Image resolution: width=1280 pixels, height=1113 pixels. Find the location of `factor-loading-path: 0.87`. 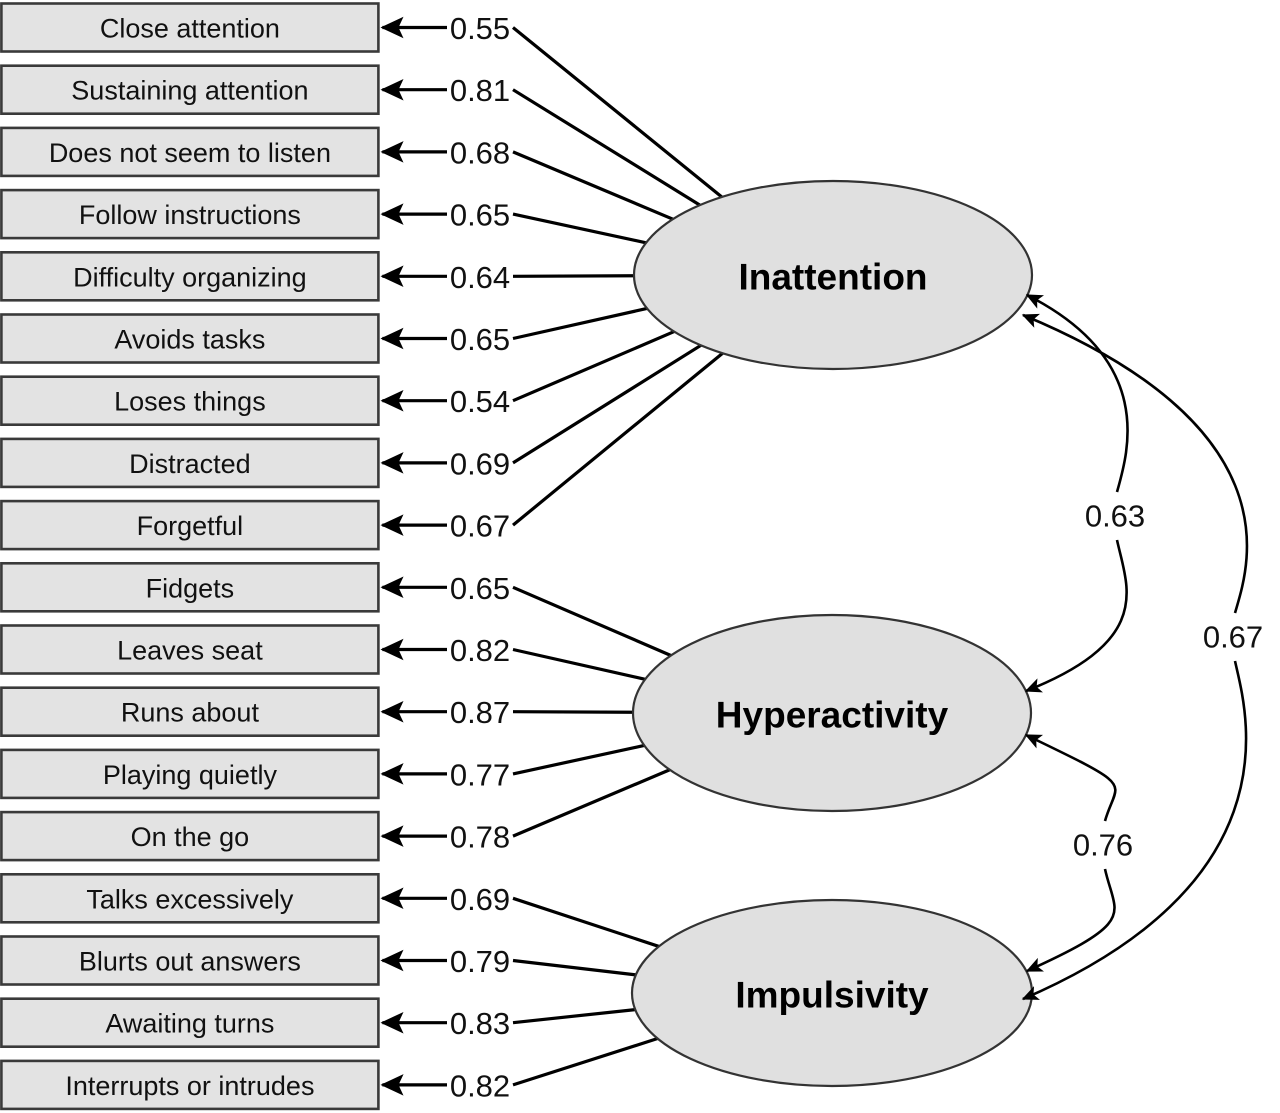

factor-loading-path: 0.87 is located at coordinates (507, 712).